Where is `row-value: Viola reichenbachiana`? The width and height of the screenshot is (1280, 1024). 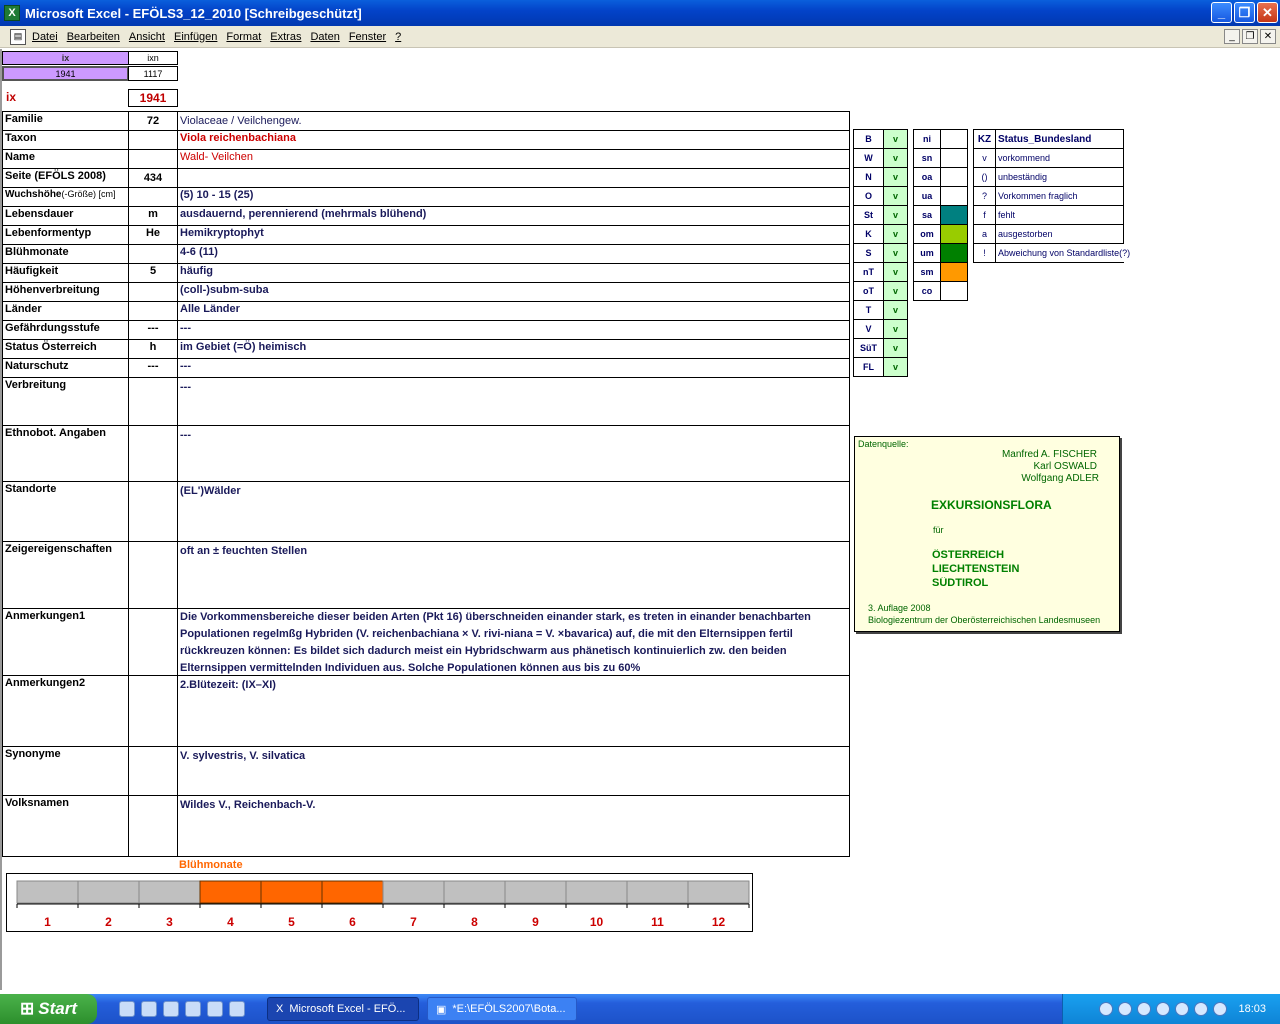
row-value: Viola reichenbachiana is located at coordinates (513, 140).